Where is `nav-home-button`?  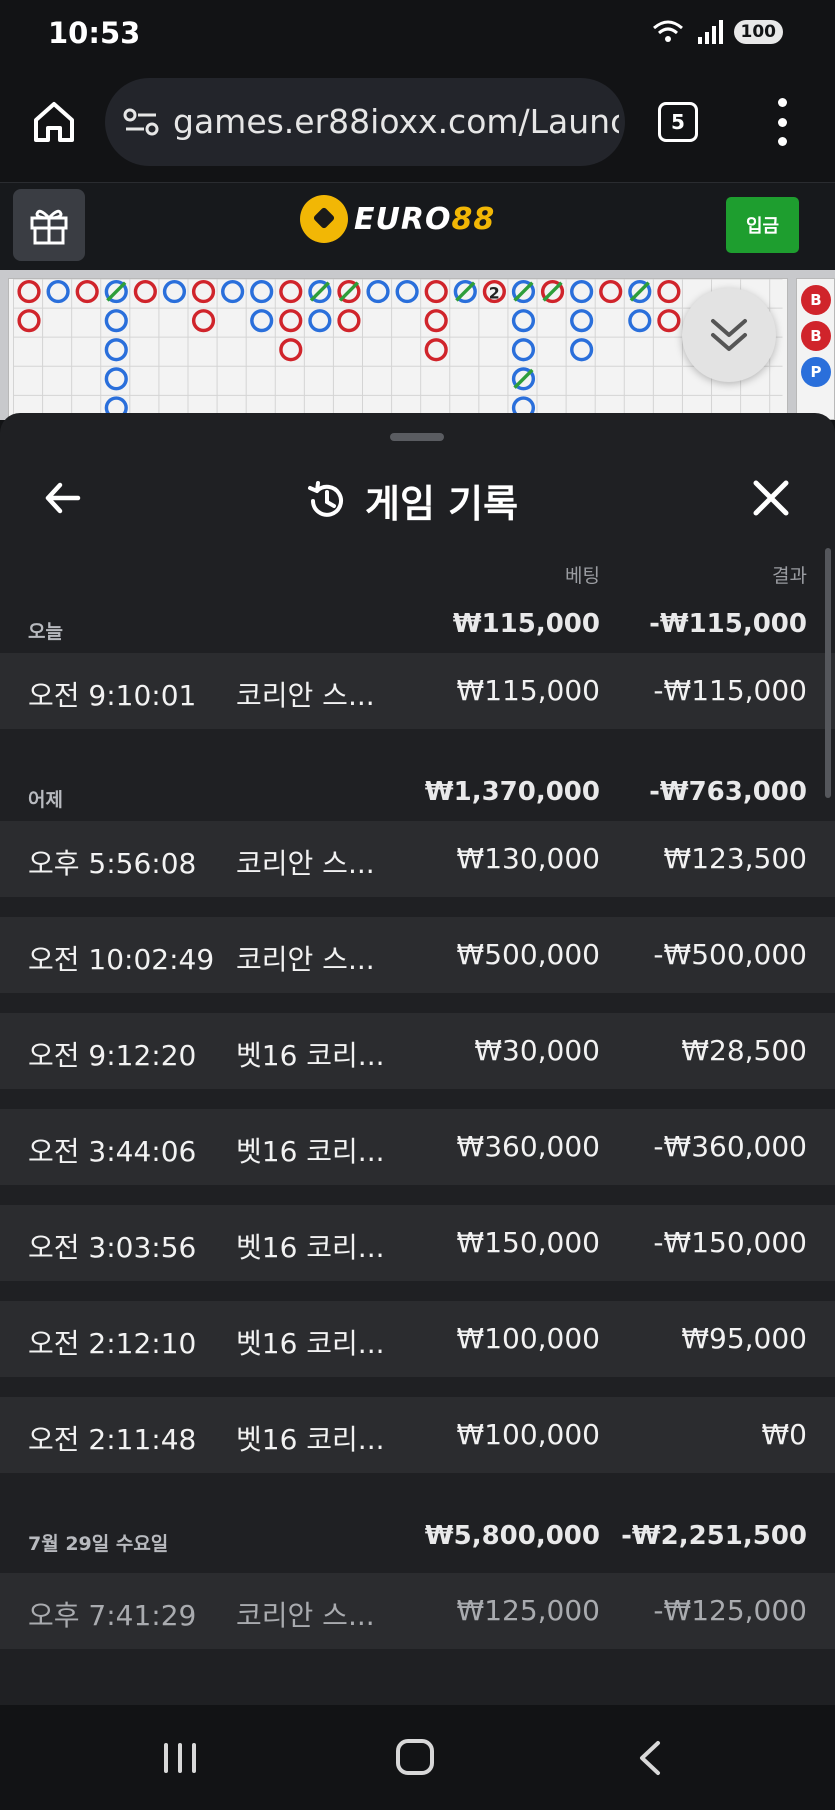
nav-home-button is located at coordinates (415, 1757).